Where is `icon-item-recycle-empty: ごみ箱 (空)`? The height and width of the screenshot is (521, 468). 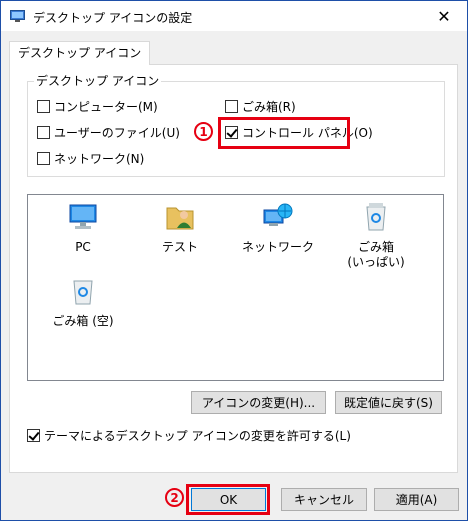
icon-item-recycle-empty: ごみ箱 (空) is located at coordinates (83, 302).